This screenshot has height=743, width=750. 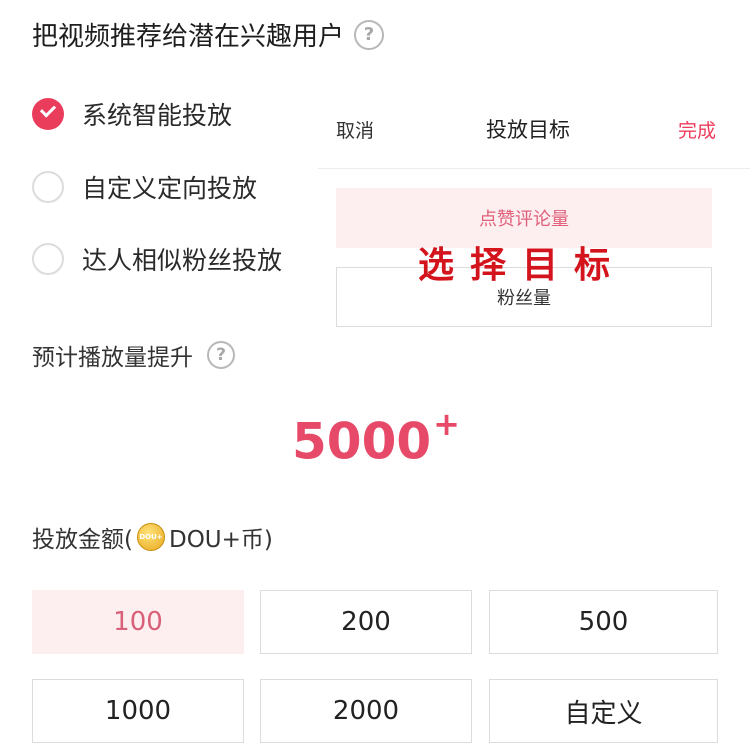 I want to click on radio-option-label: 系统智能投放, so click(x=157, y=115).